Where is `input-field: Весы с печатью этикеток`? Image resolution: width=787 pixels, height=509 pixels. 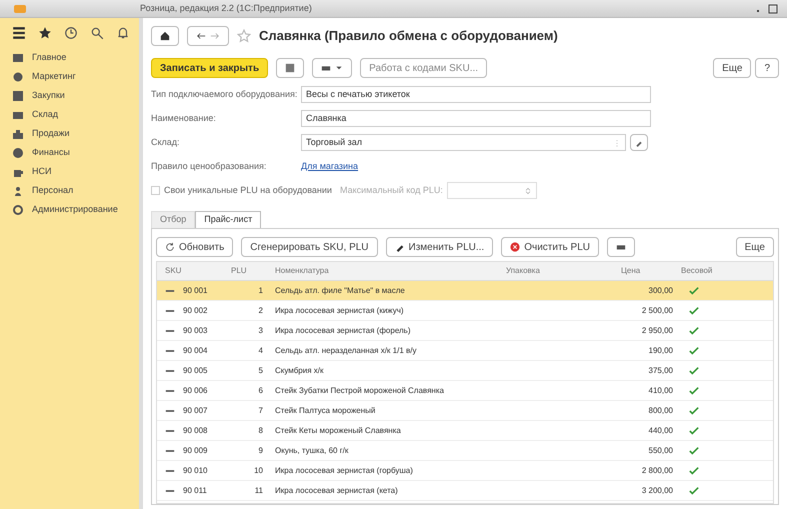
input-field: Весы с печатью этикеток is located at coordinates (476, 94).